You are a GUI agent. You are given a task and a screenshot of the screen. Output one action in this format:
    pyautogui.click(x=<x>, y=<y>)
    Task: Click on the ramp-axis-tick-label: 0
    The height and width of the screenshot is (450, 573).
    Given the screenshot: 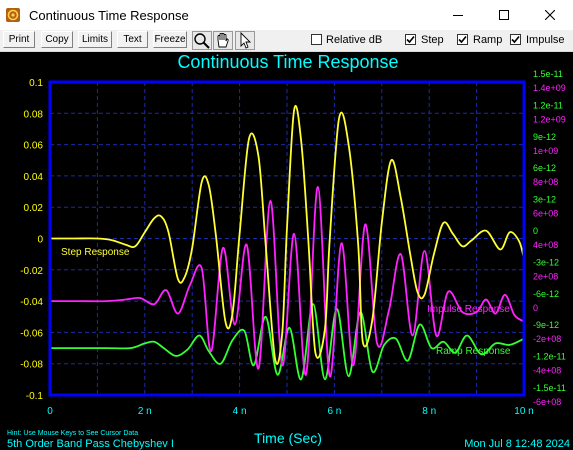 What is the action you would take?
    pyautogui.click(x=535, y=231)
    